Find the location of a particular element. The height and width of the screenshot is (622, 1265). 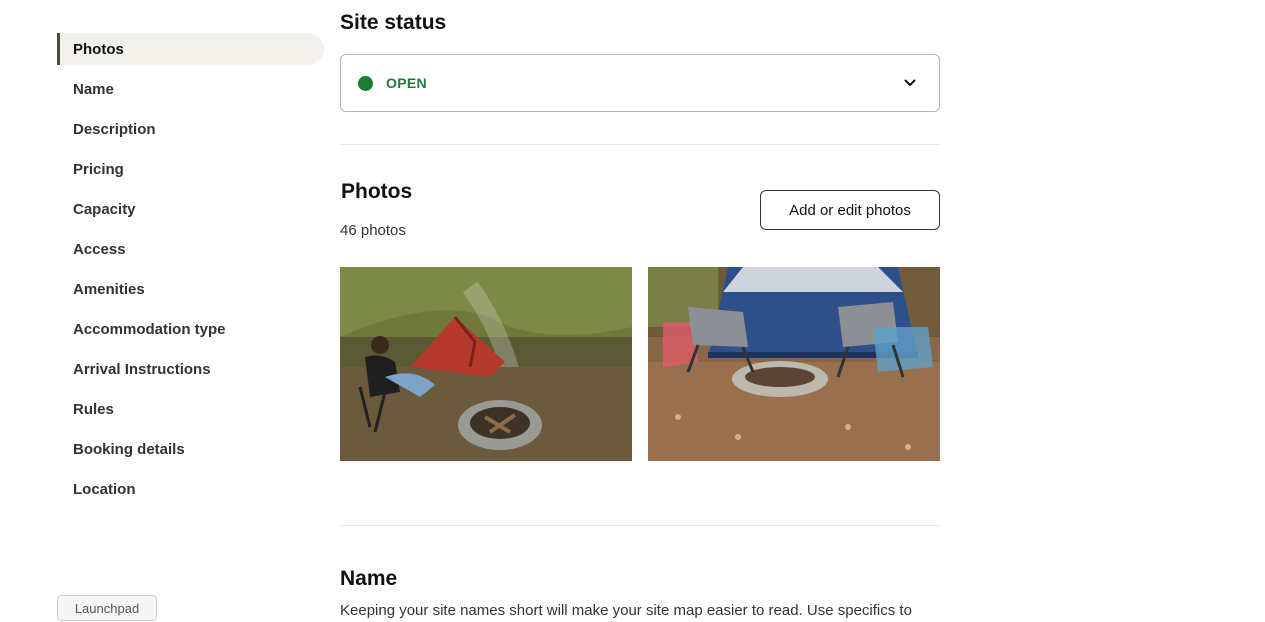

sidebar-item-booking-details: Booking details is located at coordinates (190, 449).